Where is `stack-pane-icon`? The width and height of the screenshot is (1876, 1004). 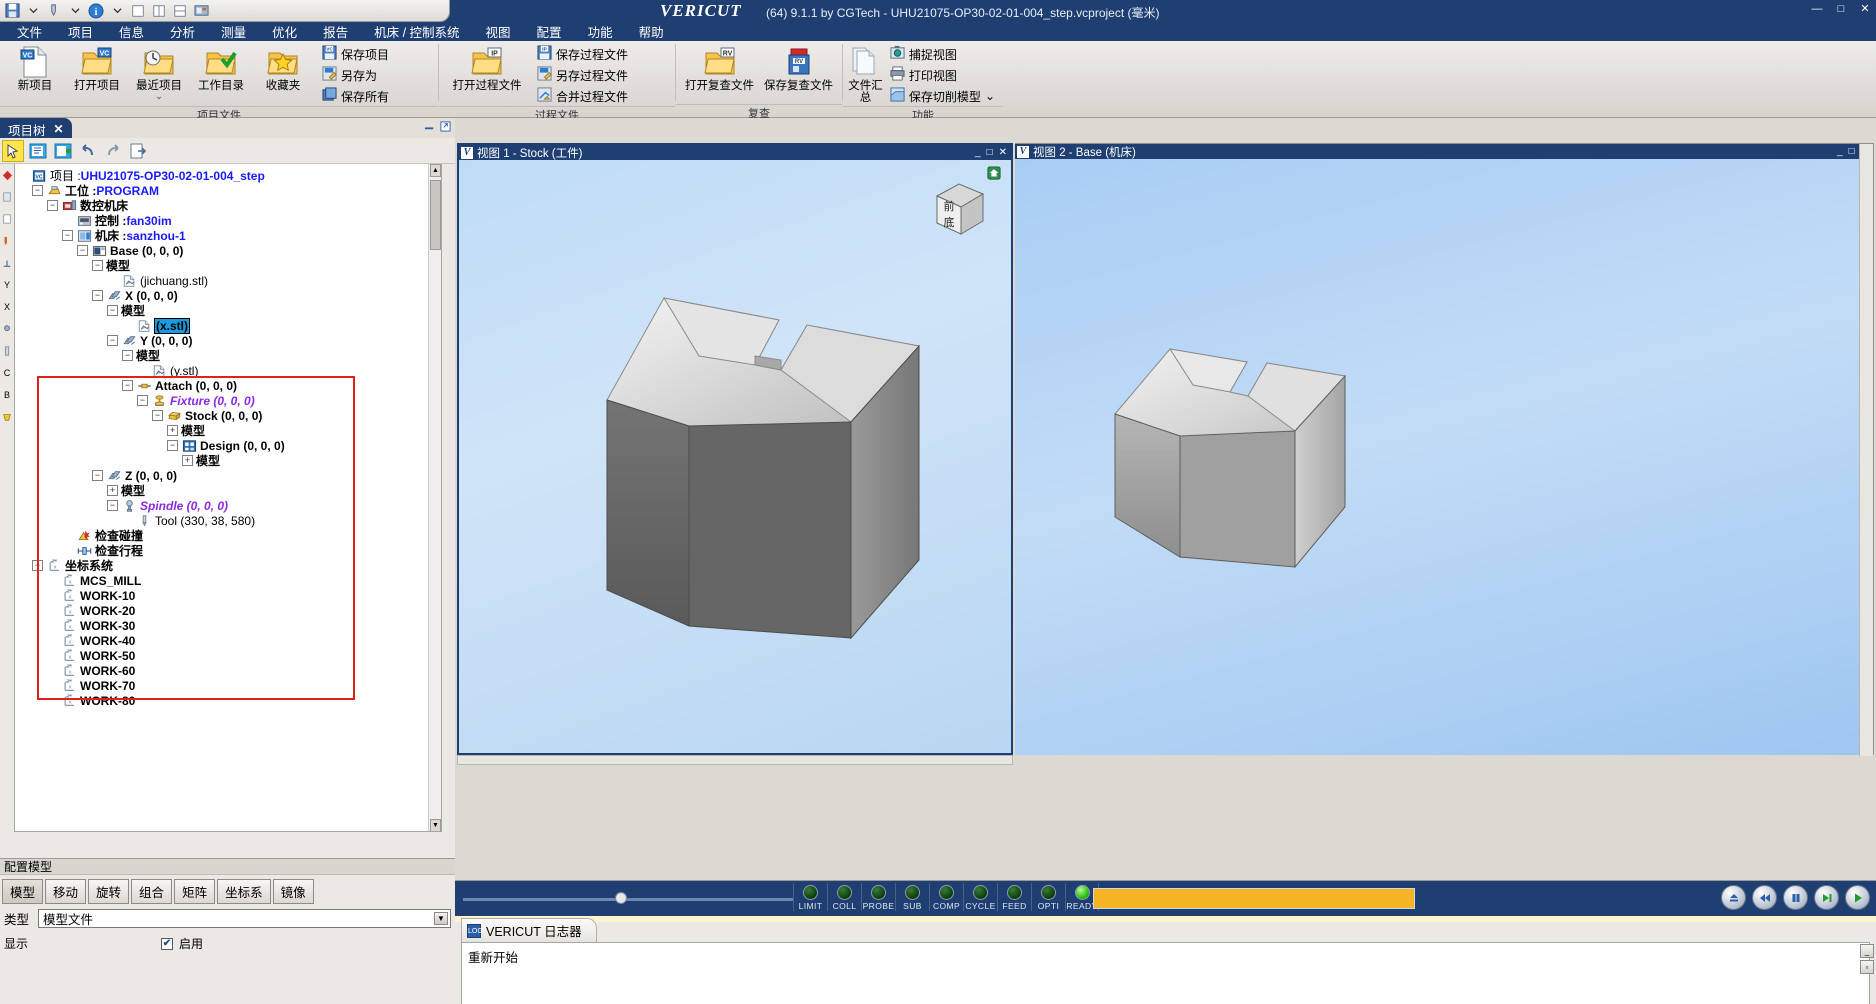 stack-pane-icon is located at coordinates (180, 11).